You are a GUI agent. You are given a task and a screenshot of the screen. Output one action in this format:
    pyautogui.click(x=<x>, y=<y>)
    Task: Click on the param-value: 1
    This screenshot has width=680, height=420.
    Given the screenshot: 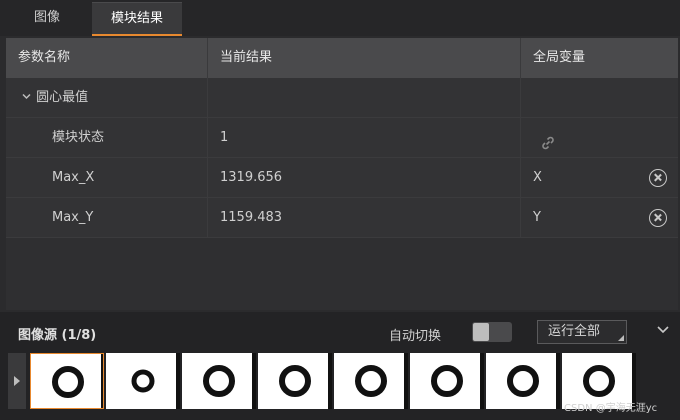 What is the action you would take?
    pyautogui.click(x=364, y=137)
    